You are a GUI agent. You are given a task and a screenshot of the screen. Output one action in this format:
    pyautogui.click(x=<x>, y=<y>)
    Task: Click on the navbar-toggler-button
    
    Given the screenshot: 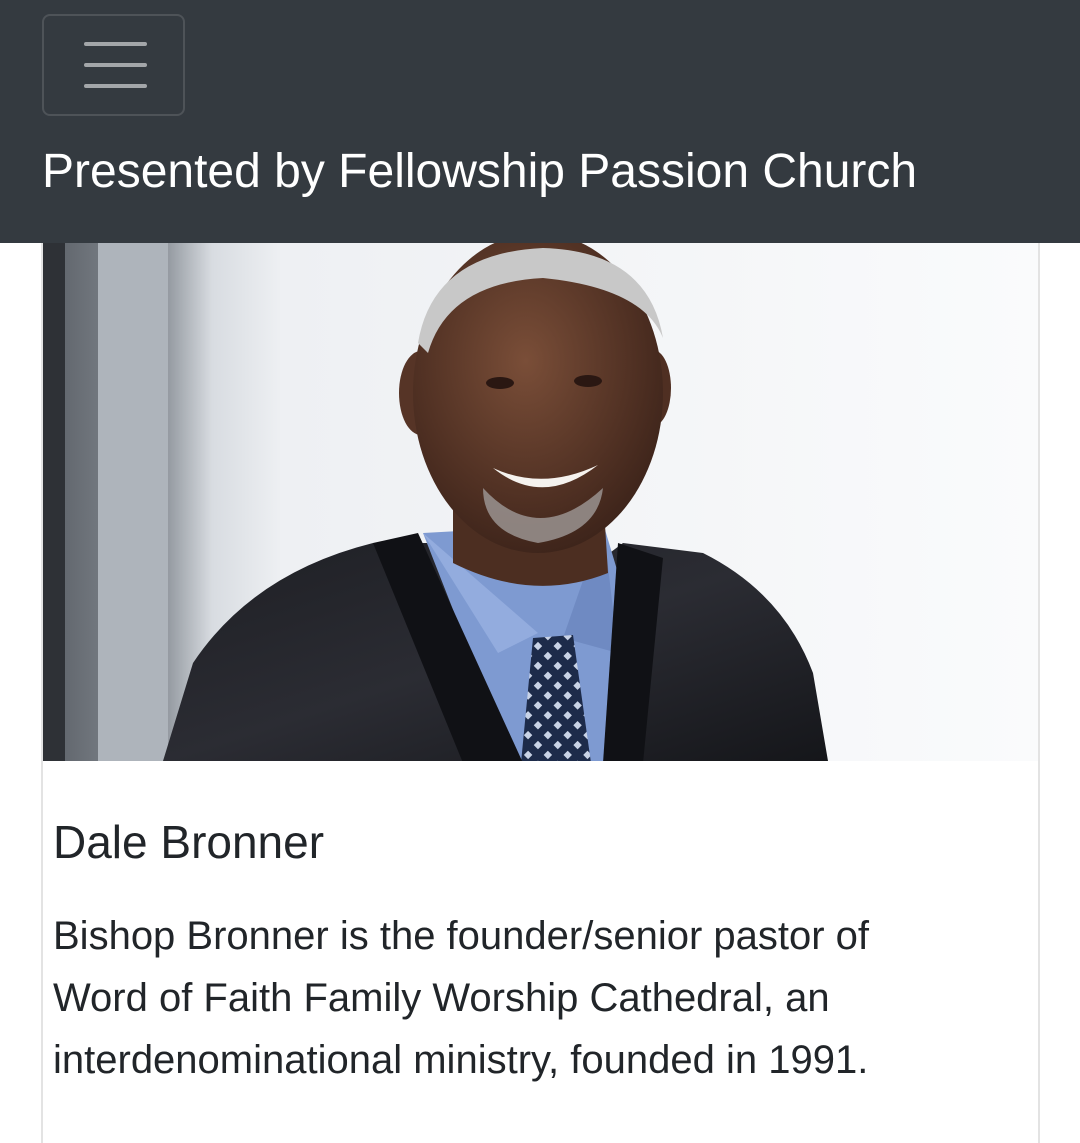 What is the action you would take?
    pyautogui.click(x=113, y=65)
    